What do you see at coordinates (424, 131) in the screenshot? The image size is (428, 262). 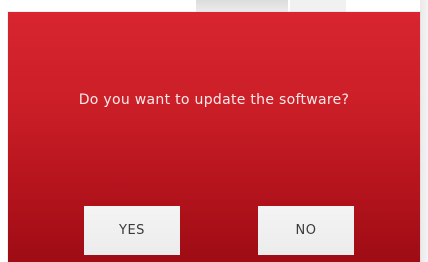 I see `background-edge` at bounding box center [424, 131].